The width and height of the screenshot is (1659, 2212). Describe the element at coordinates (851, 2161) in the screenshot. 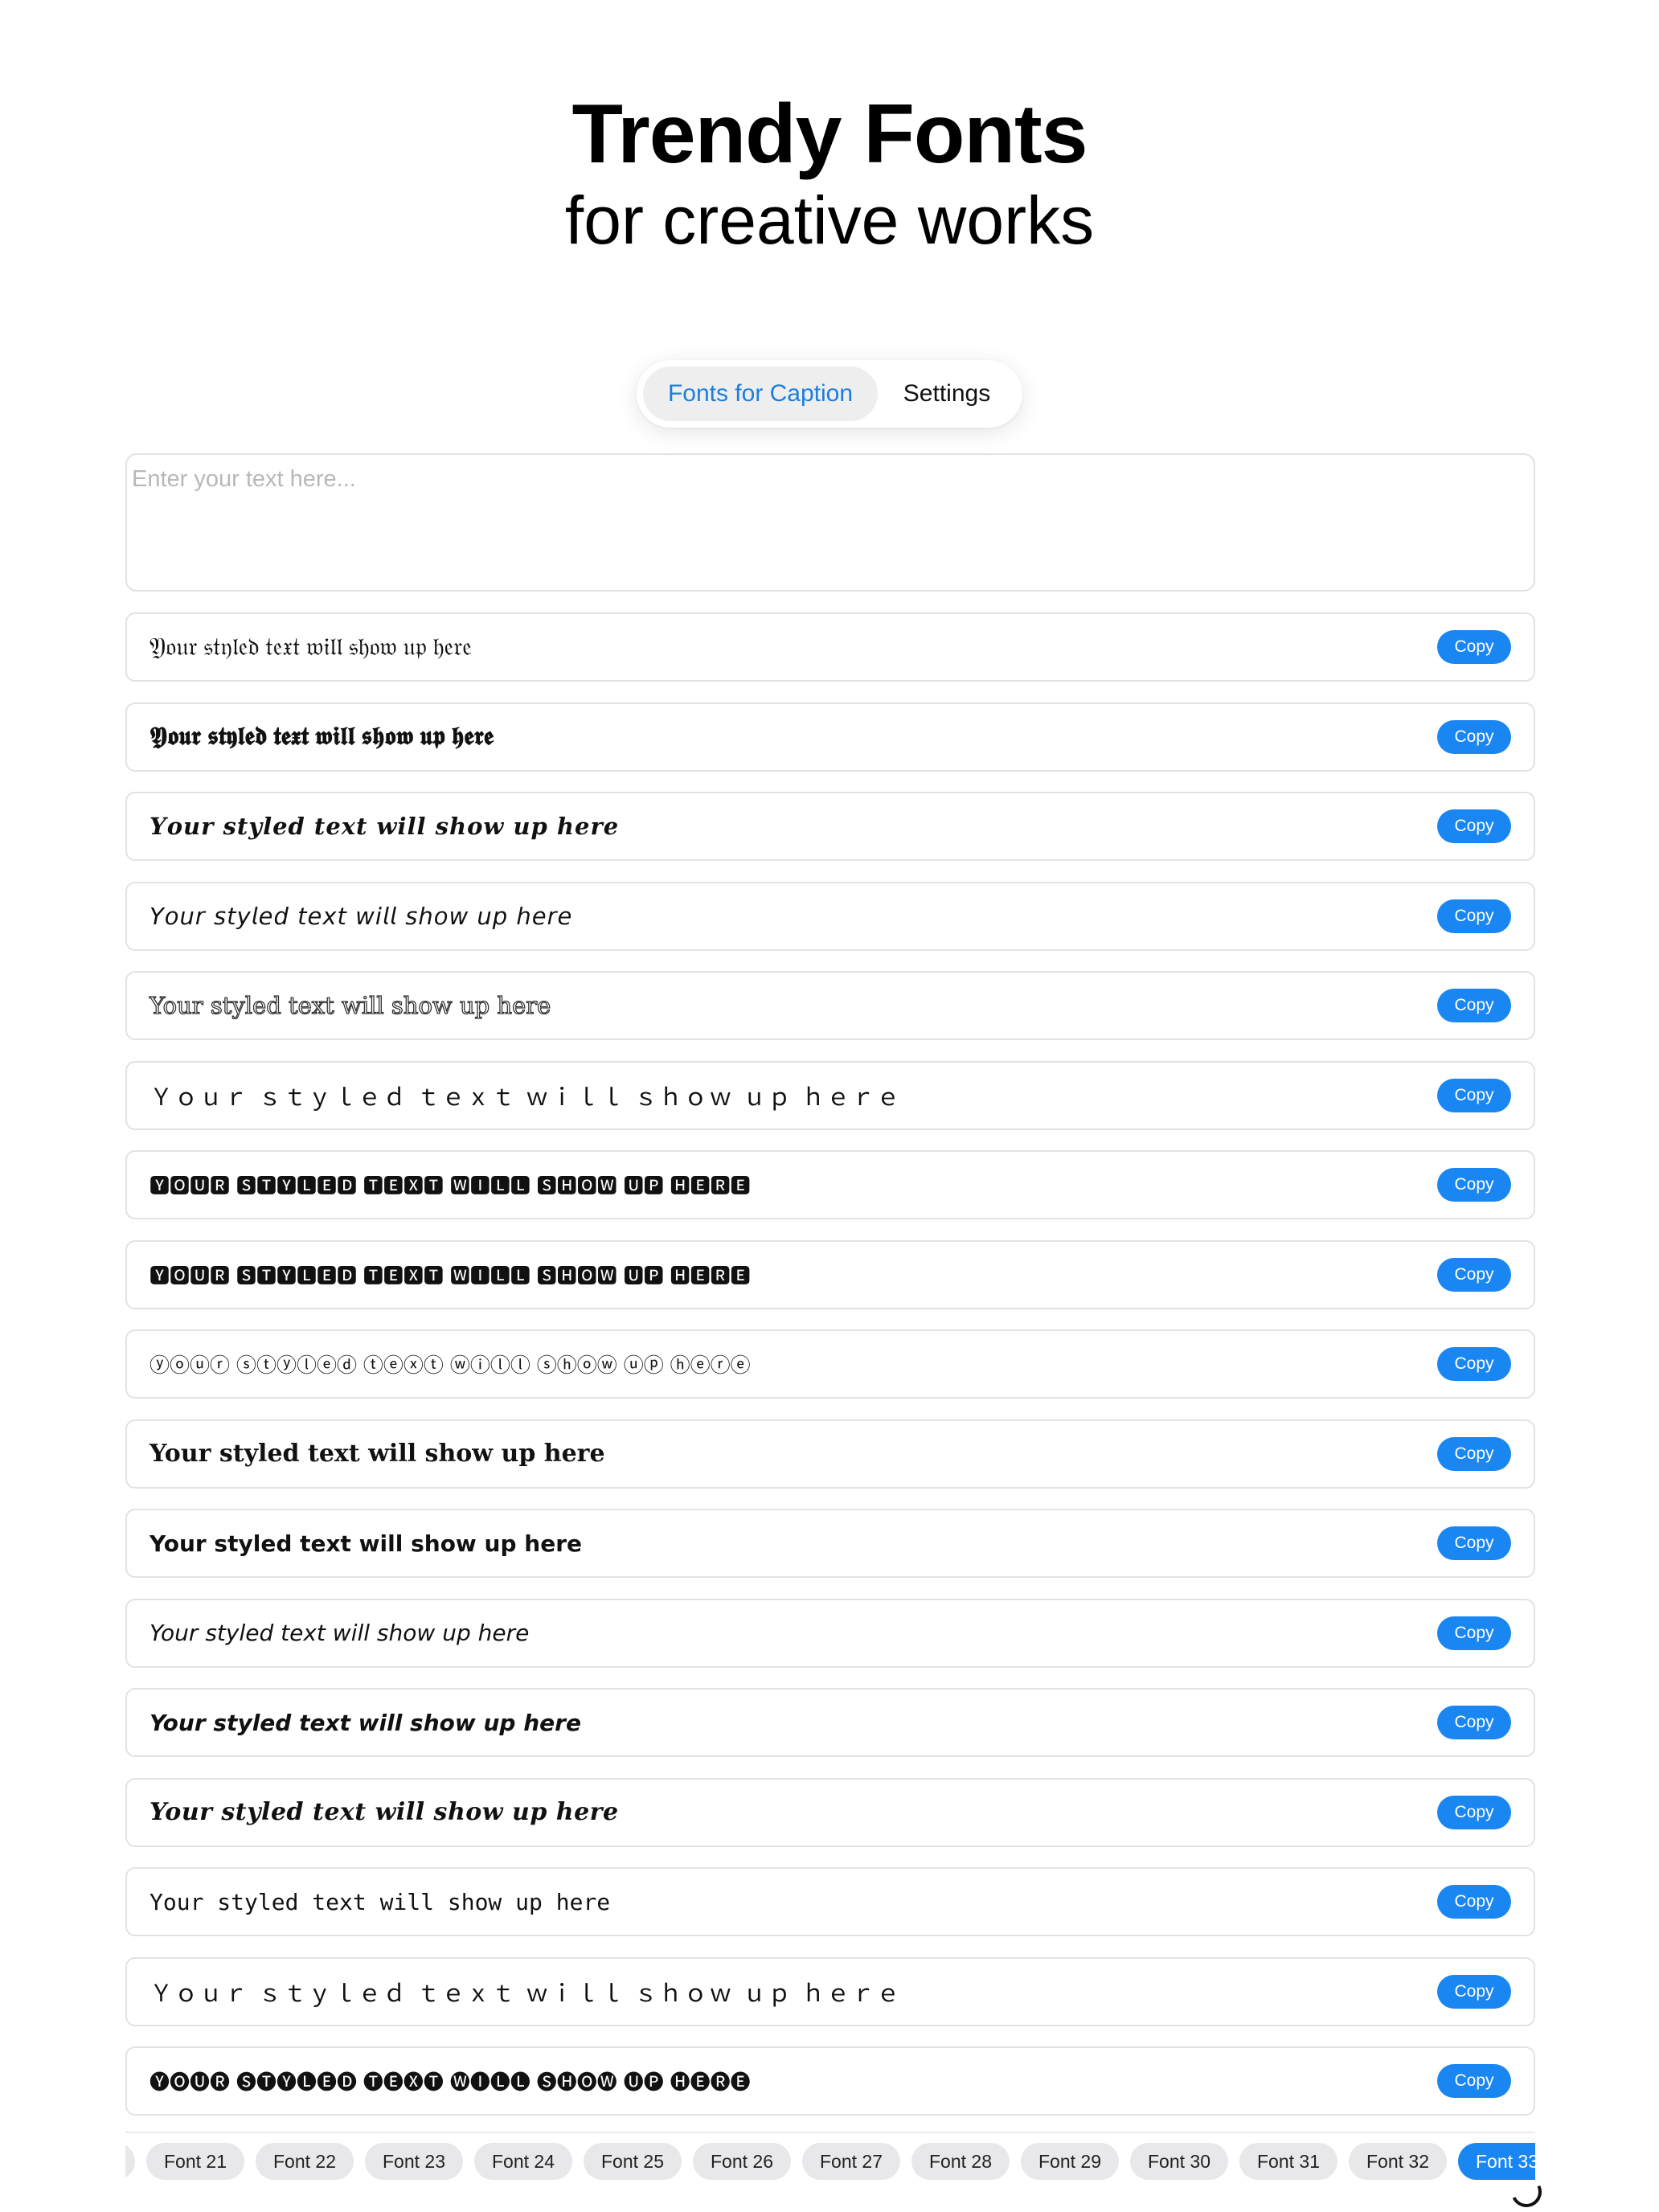

I see `font-chip: Font 27` at that location.